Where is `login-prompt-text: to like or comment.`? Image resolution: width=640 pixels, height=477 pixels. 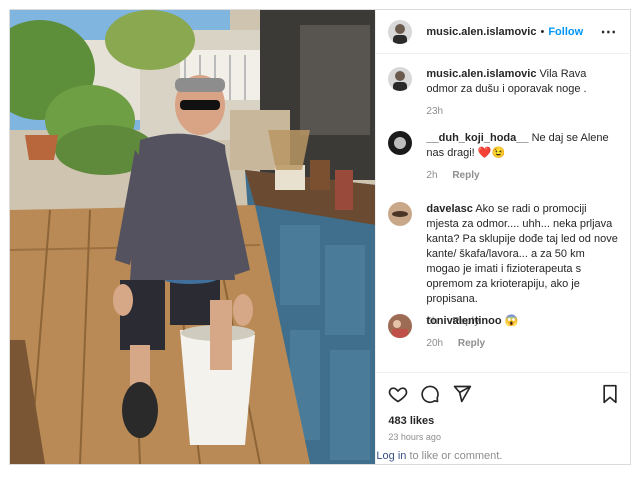
login-prompt-text: to like or comment. is located at coordinates (454, 456).